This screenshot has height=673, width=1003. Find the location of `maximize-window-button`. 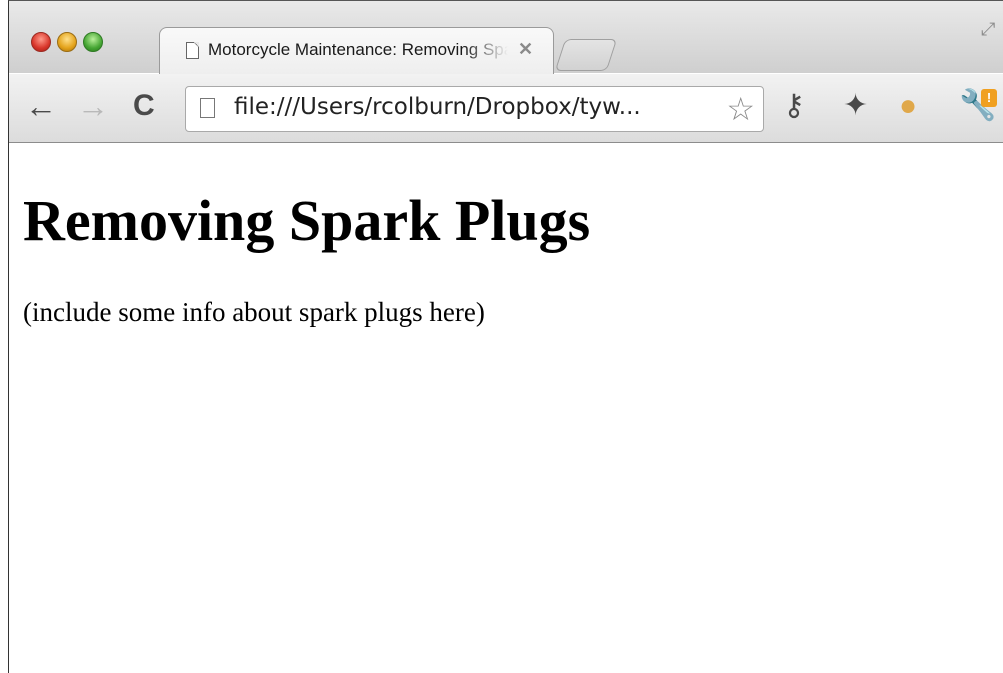

maximize-window-button is located at coordinates (93, 42).